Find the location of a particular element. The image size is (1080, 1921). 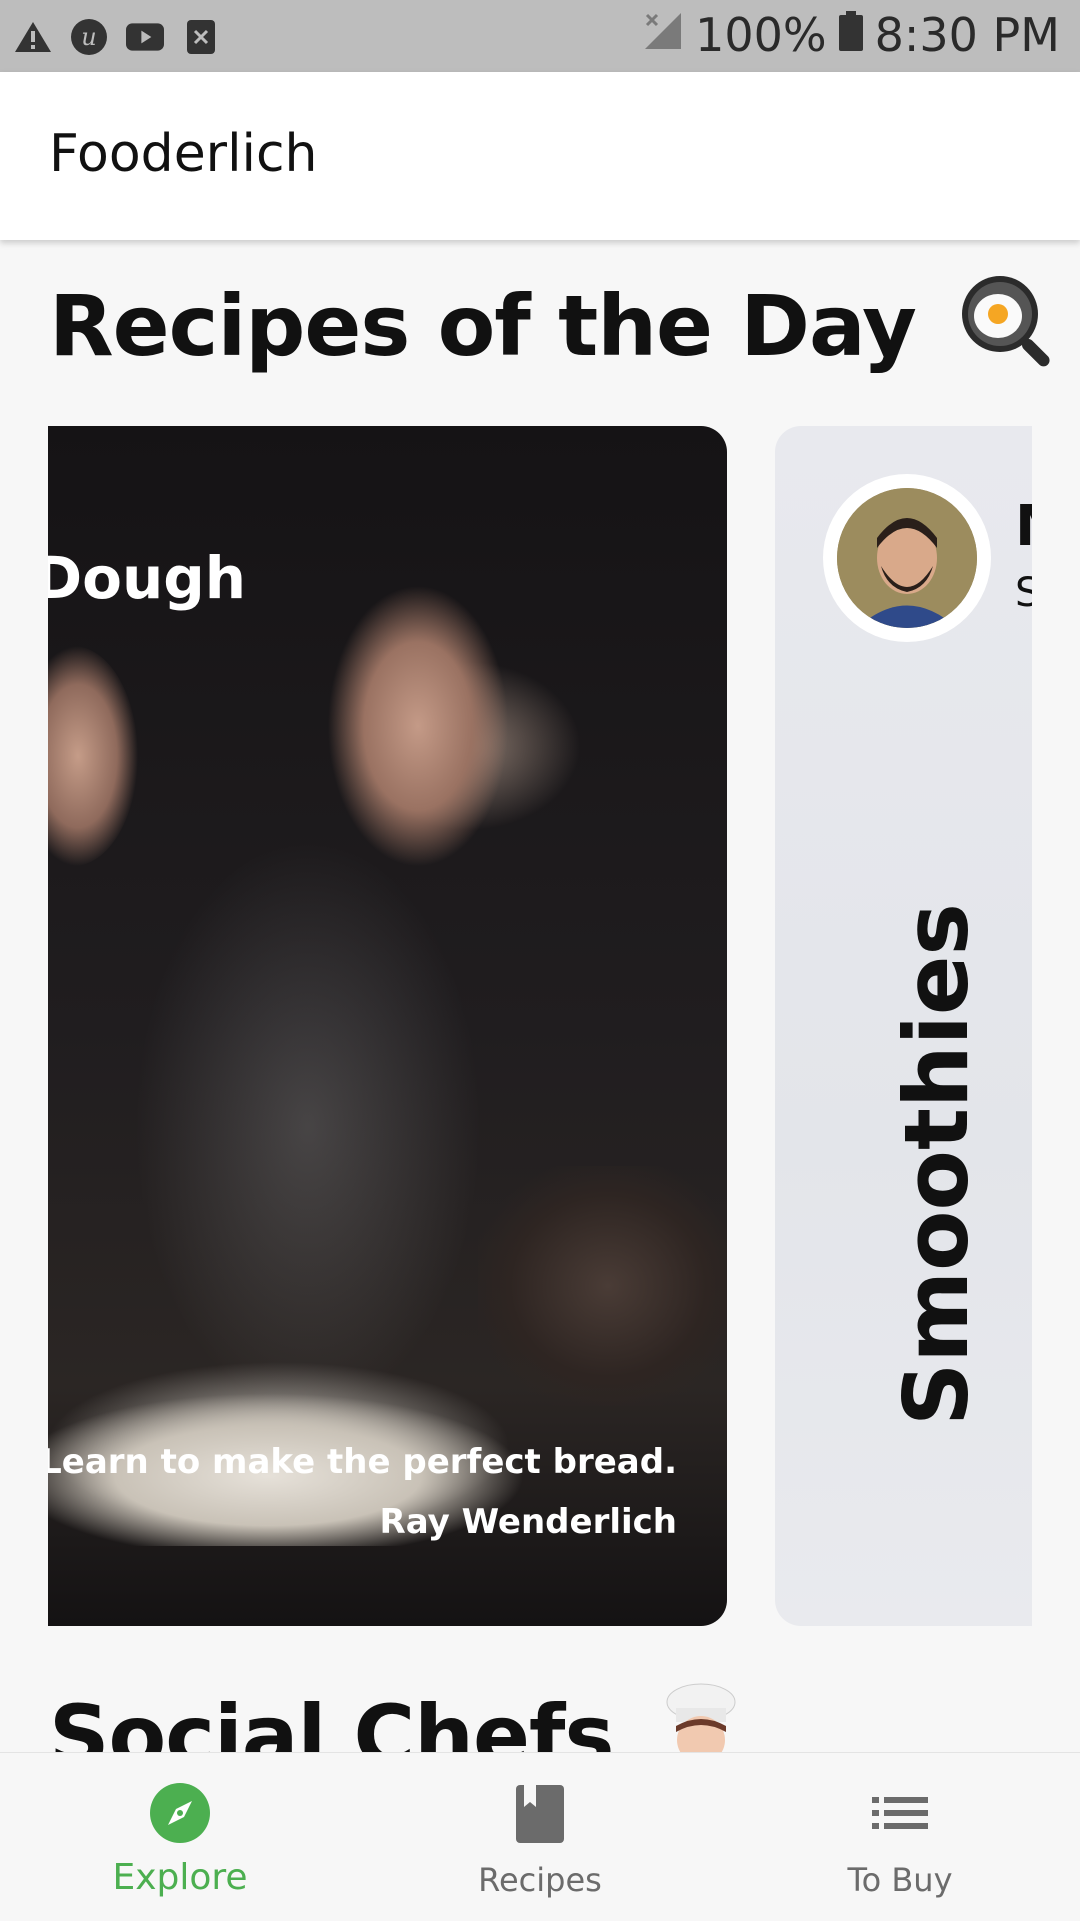

list-icon is located at coordinates (900, 1813).